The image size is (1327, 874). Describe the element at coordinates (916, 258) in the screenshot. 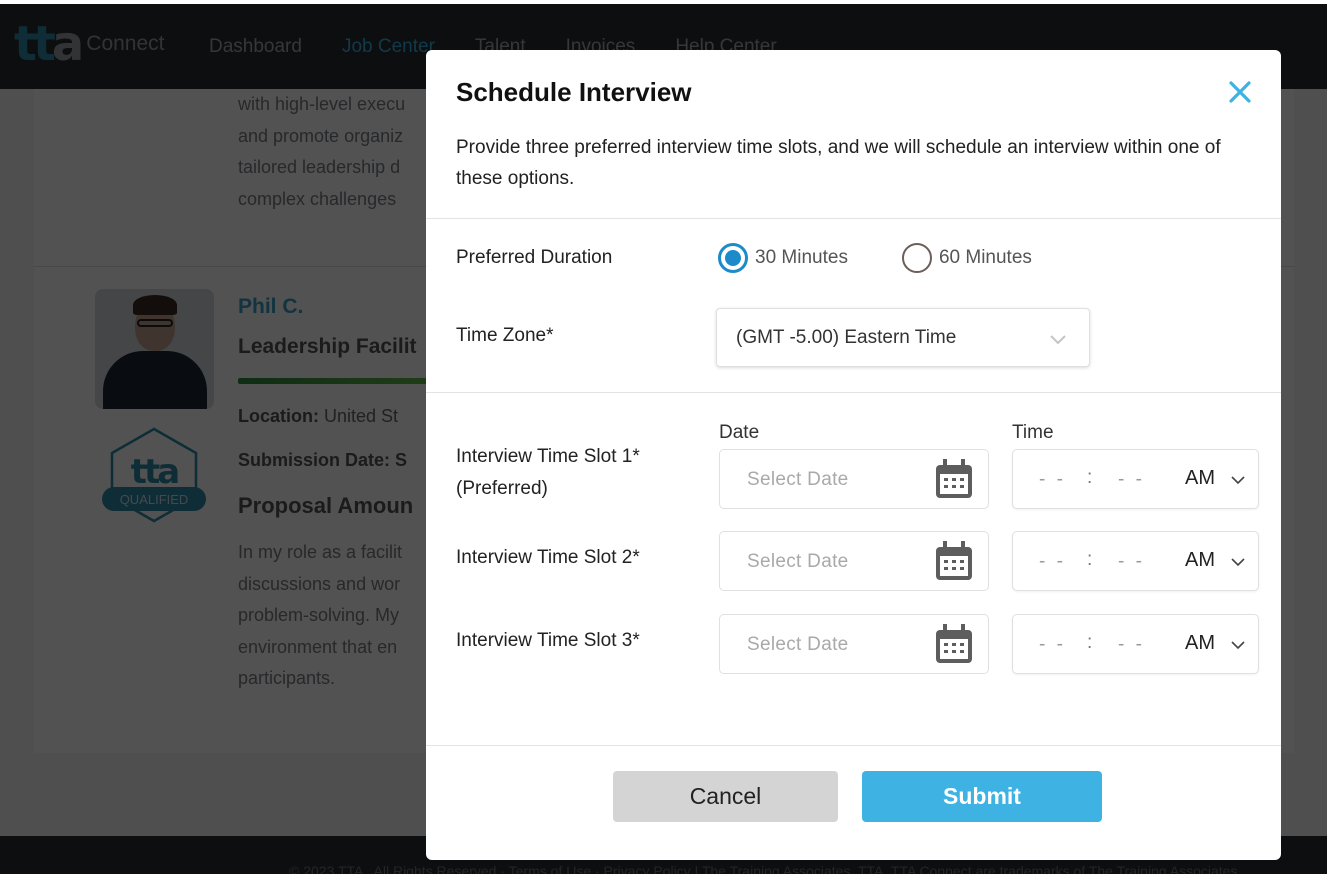

I see `radio-unchecked-icon` at that location.